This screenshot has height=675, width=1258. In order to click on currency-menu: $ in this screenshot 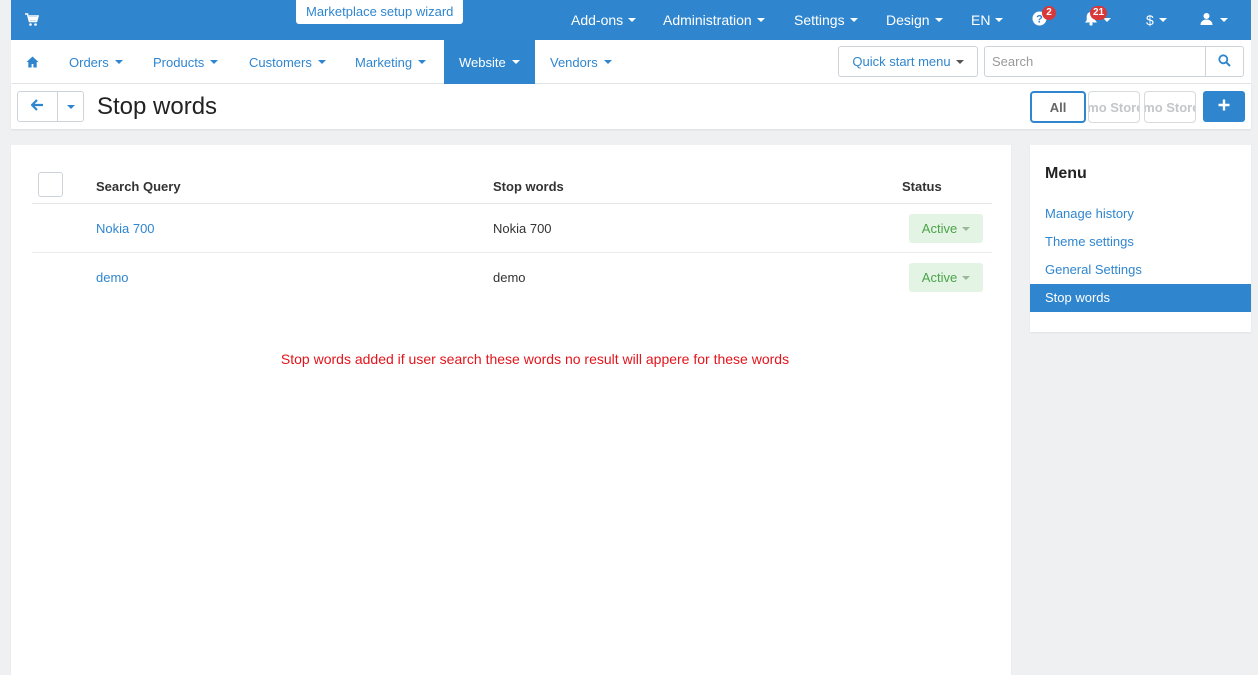, I will do `click(1156, 20)`.